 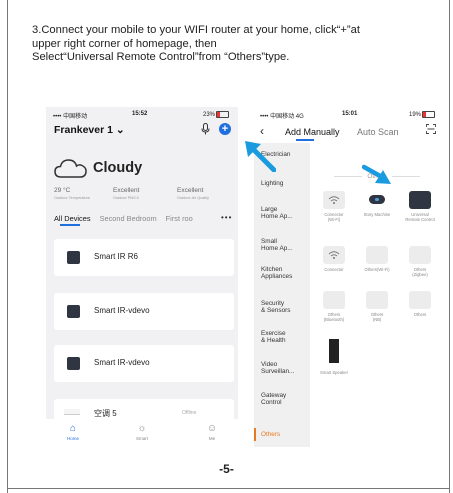 I want to click on weather-stat-label: Outdoor Temperature, so click(x=72, y=197).